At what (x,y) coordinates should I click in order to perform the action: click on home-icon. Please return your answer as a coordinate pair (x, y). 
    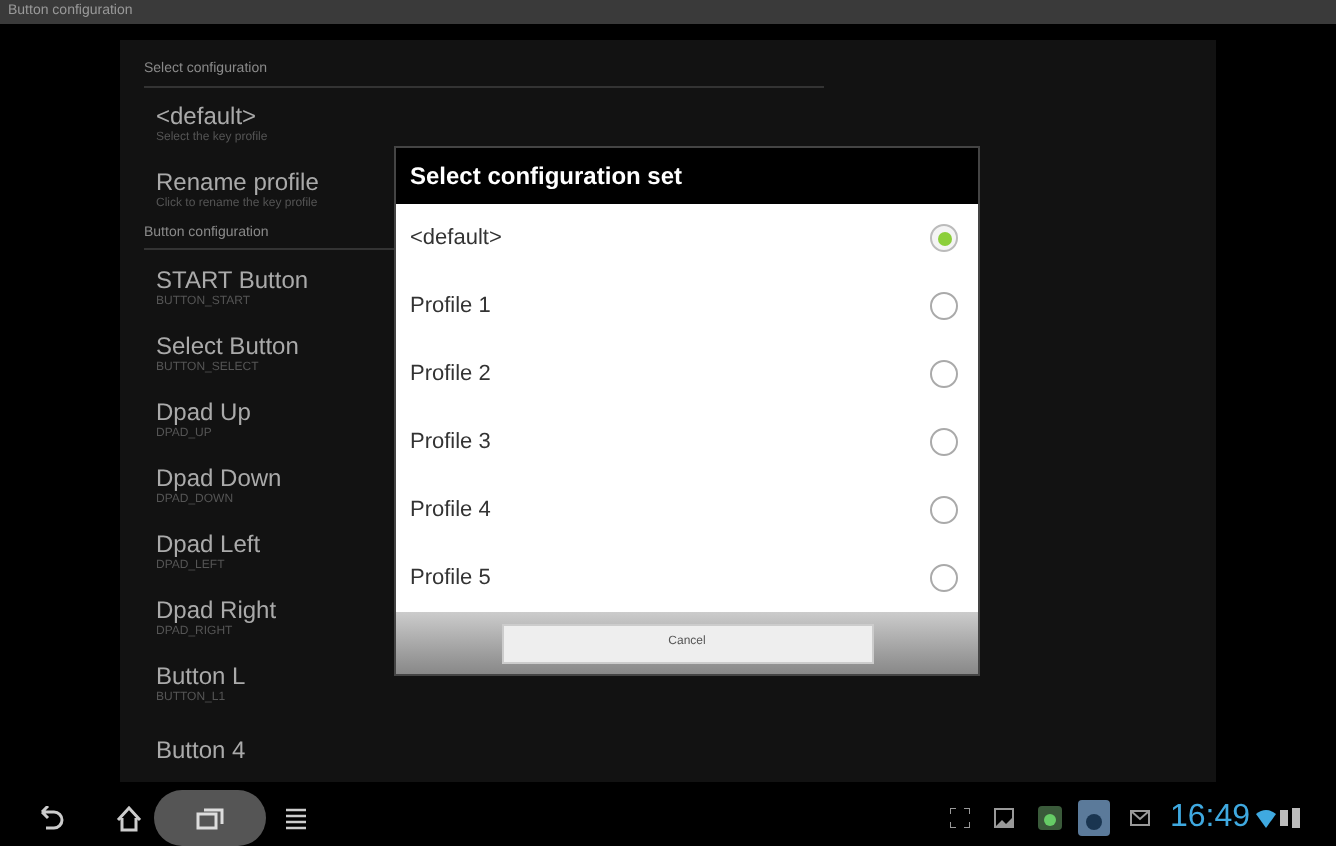
    Looking at the image, I should click on (129, 818).